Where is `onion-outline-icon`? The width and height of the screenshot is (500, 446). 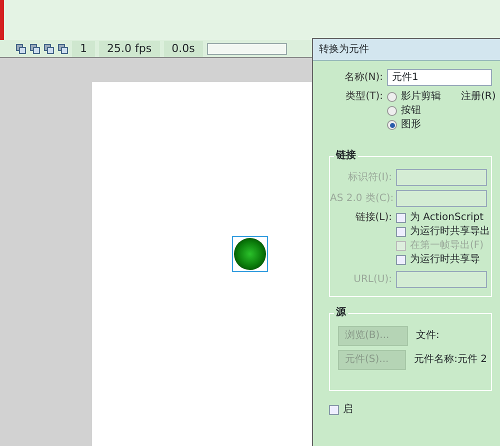
onion-outline-icon is located at coordinates (35, 49).